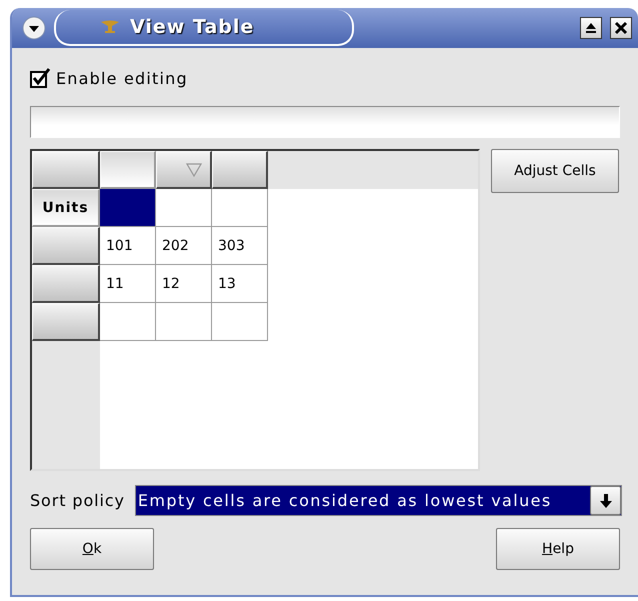 The height and width of the screenshot is (601, 638). I want to click on corner-header, so click(66, 170).